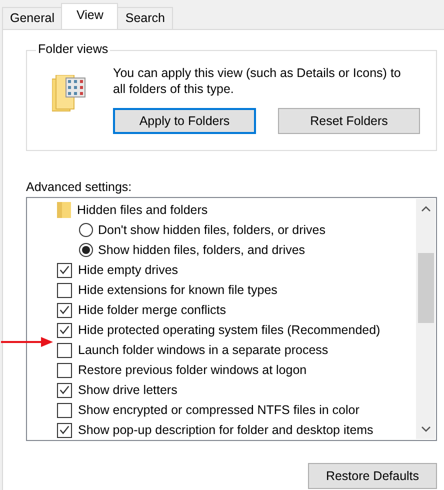  I want to click on section-label: Advanced settings:, so click(79, 187).